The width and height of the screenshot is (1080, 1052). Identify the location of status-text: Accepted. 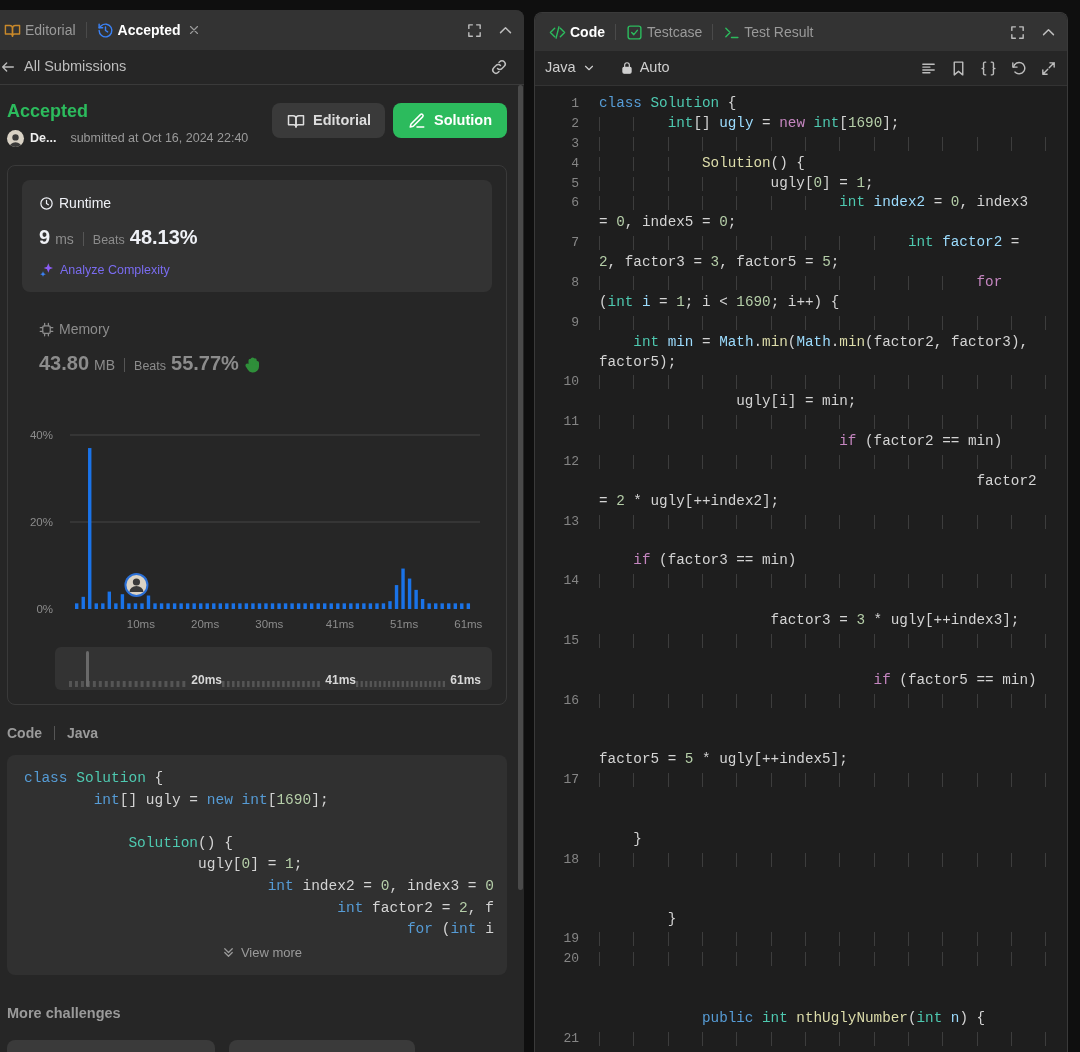
(48, 111).